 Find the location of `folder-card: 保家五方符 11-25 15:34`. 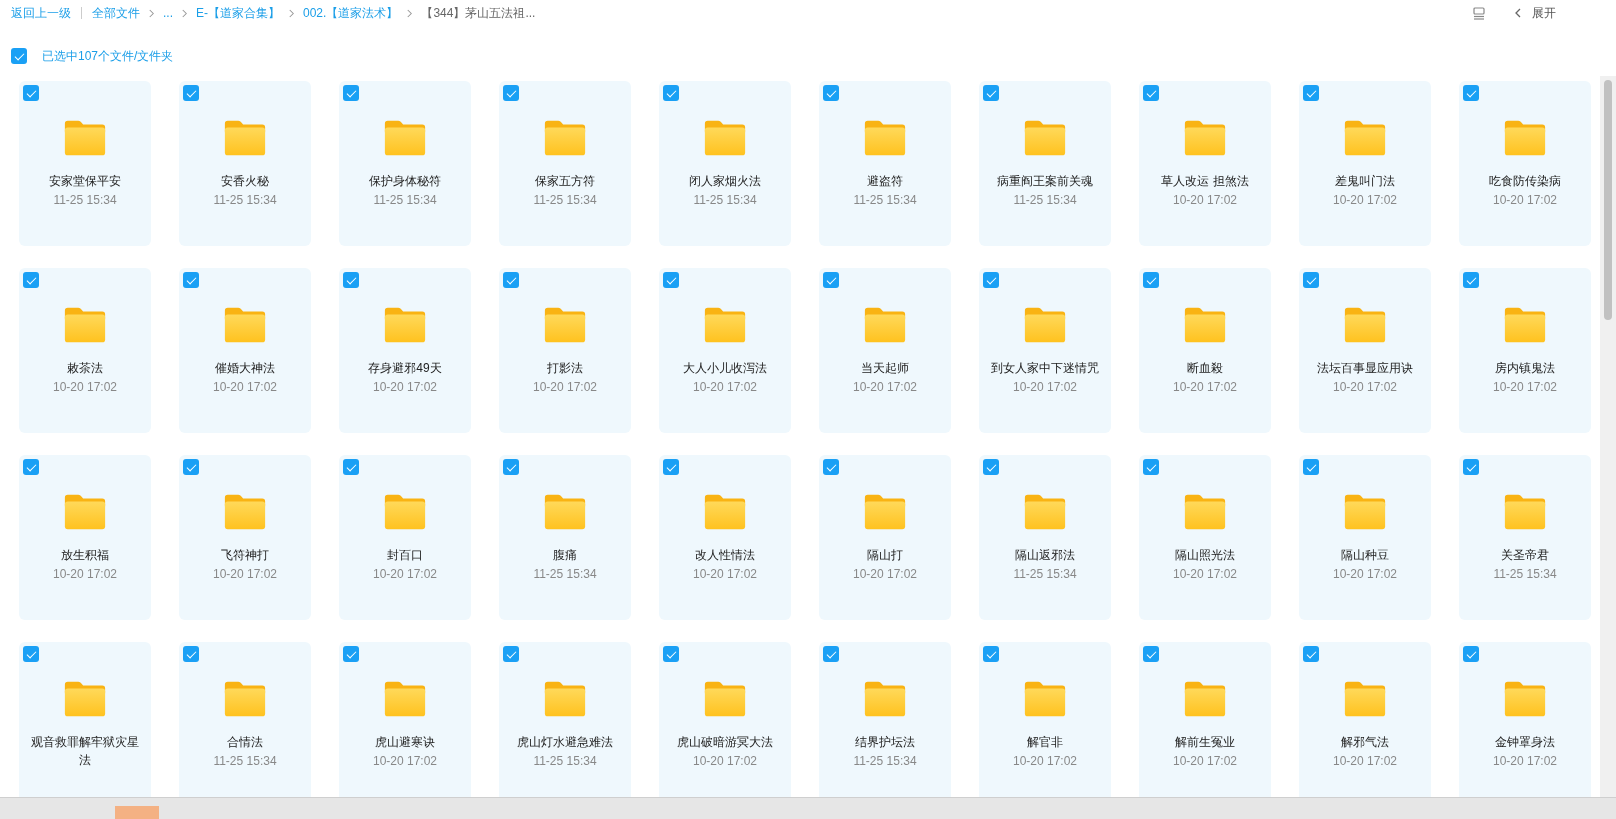

folder-card: 保家五方符 11-25 15:34 is located at coordinates (565, 163).